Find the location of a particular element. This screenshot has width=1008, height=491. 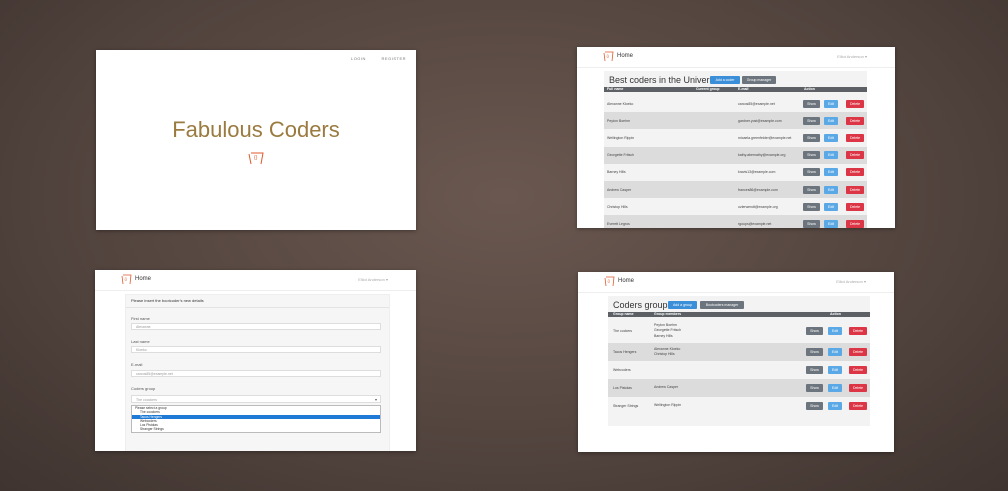

chevron-down-icon: ▾ is located at coordinates (375, 399).